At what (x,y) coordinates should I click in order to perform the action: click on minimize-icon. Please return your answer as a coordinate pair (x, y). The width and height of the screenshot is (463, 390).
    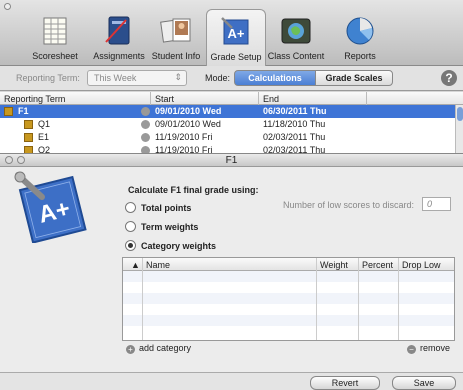
    Looking at the image, I should click on (21, 160).